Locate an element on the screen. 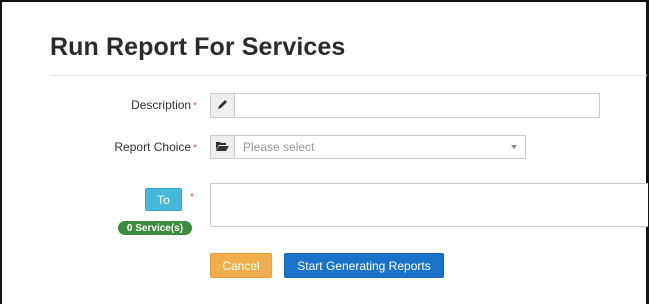 This screenshot has height=304, width=649. description-input is located at coordinates (417, 105).